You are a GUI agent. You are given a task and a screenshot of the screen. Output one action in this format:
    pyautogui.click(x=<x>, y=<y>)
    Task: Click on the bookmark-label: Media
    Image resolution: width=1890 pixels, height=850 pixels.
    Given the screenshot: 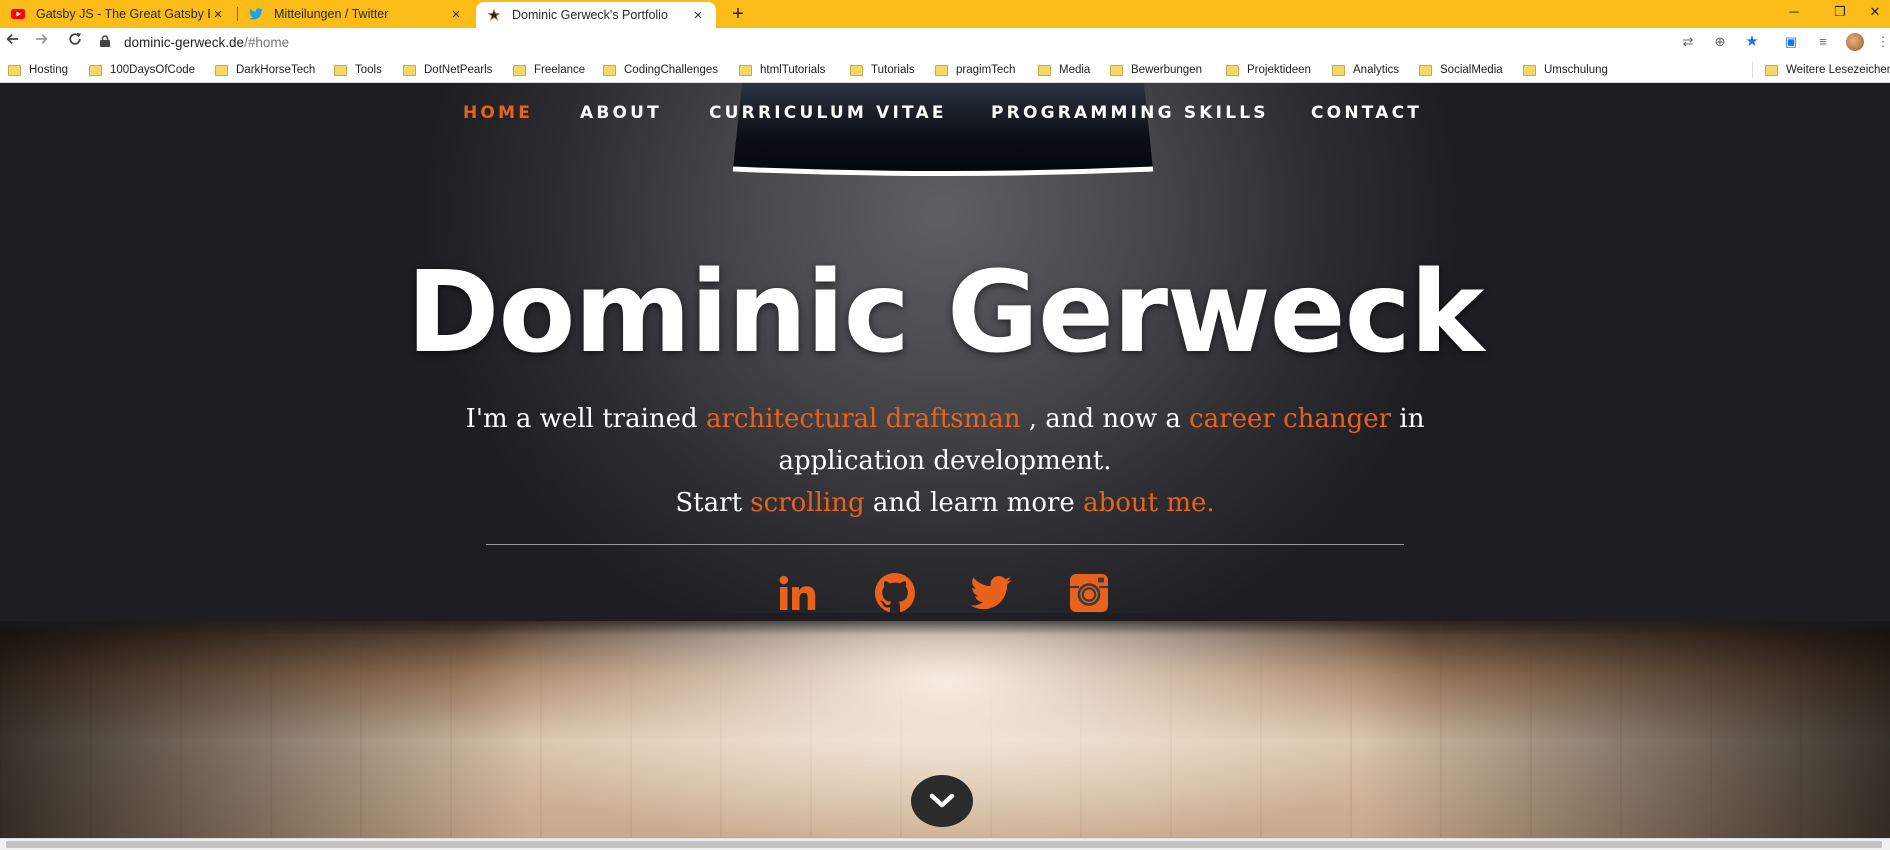 What is the action you would take?
    pyautogui.click(x=1075, y=70)
    